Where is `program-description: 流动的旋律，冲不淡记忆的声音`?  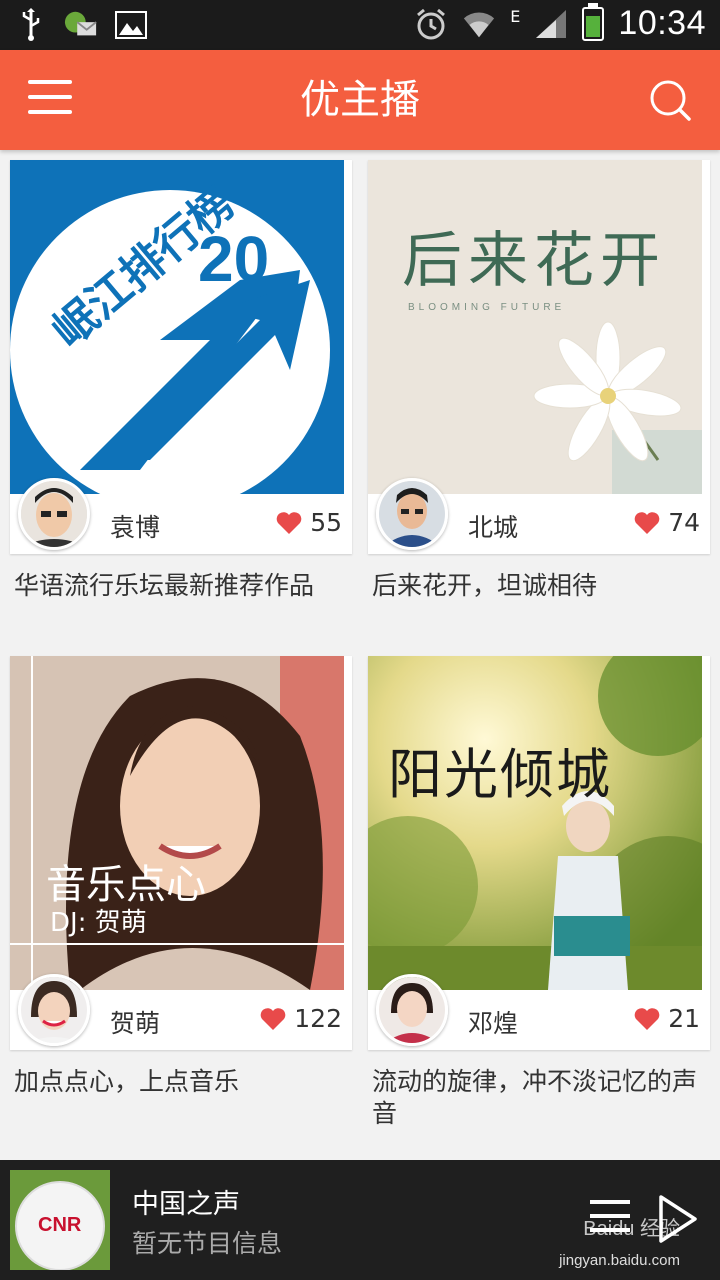
program-description: 流动的旋律，冲不淡记忆的声音 is located at coordinates (535, 1097).